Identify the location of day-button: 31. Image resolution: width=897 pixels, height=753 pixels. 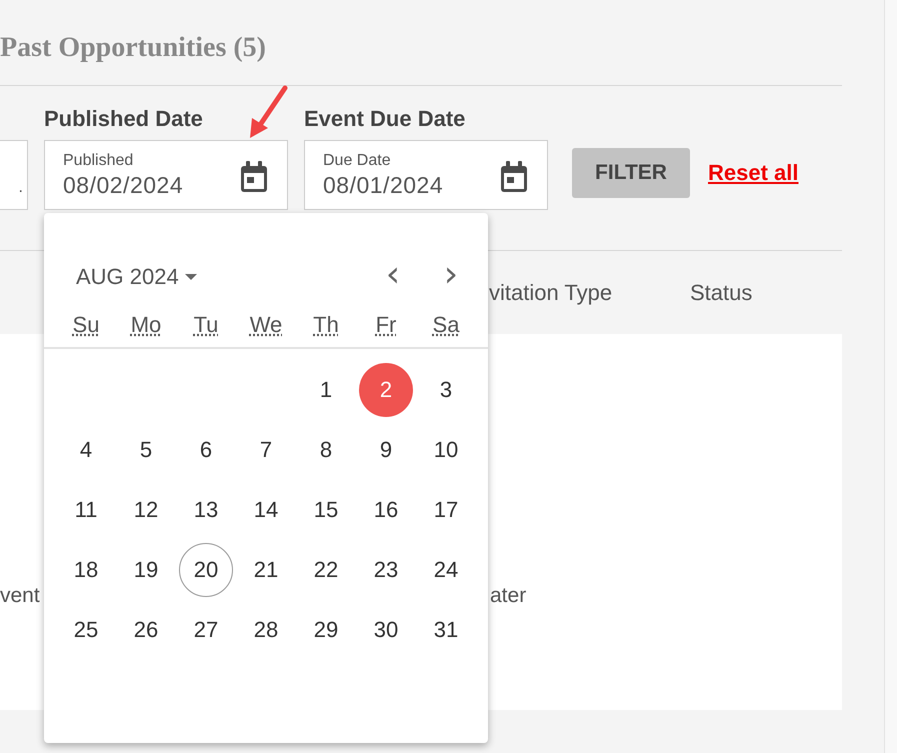
(446, 630).